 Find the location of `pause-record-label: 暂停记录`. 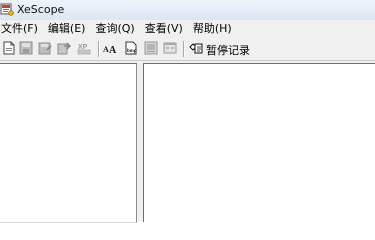

pause-record-label: 暂停记录 is located at coordinates (228, 50).